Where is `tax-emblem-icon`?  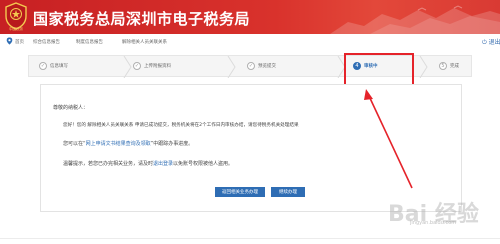
tax-emblem-icon is located at coordinates (16, 16).